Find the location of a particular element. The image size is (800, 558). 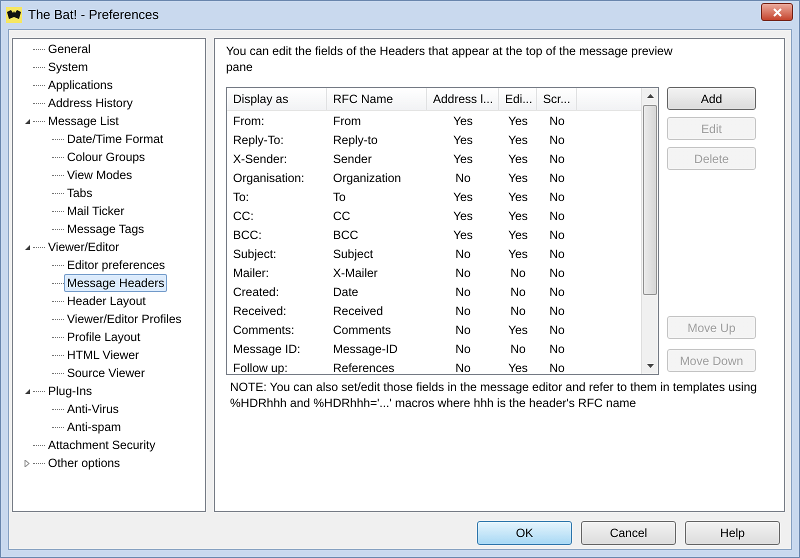

tree-item: Attachment Security is located at coordinates (101, 445).